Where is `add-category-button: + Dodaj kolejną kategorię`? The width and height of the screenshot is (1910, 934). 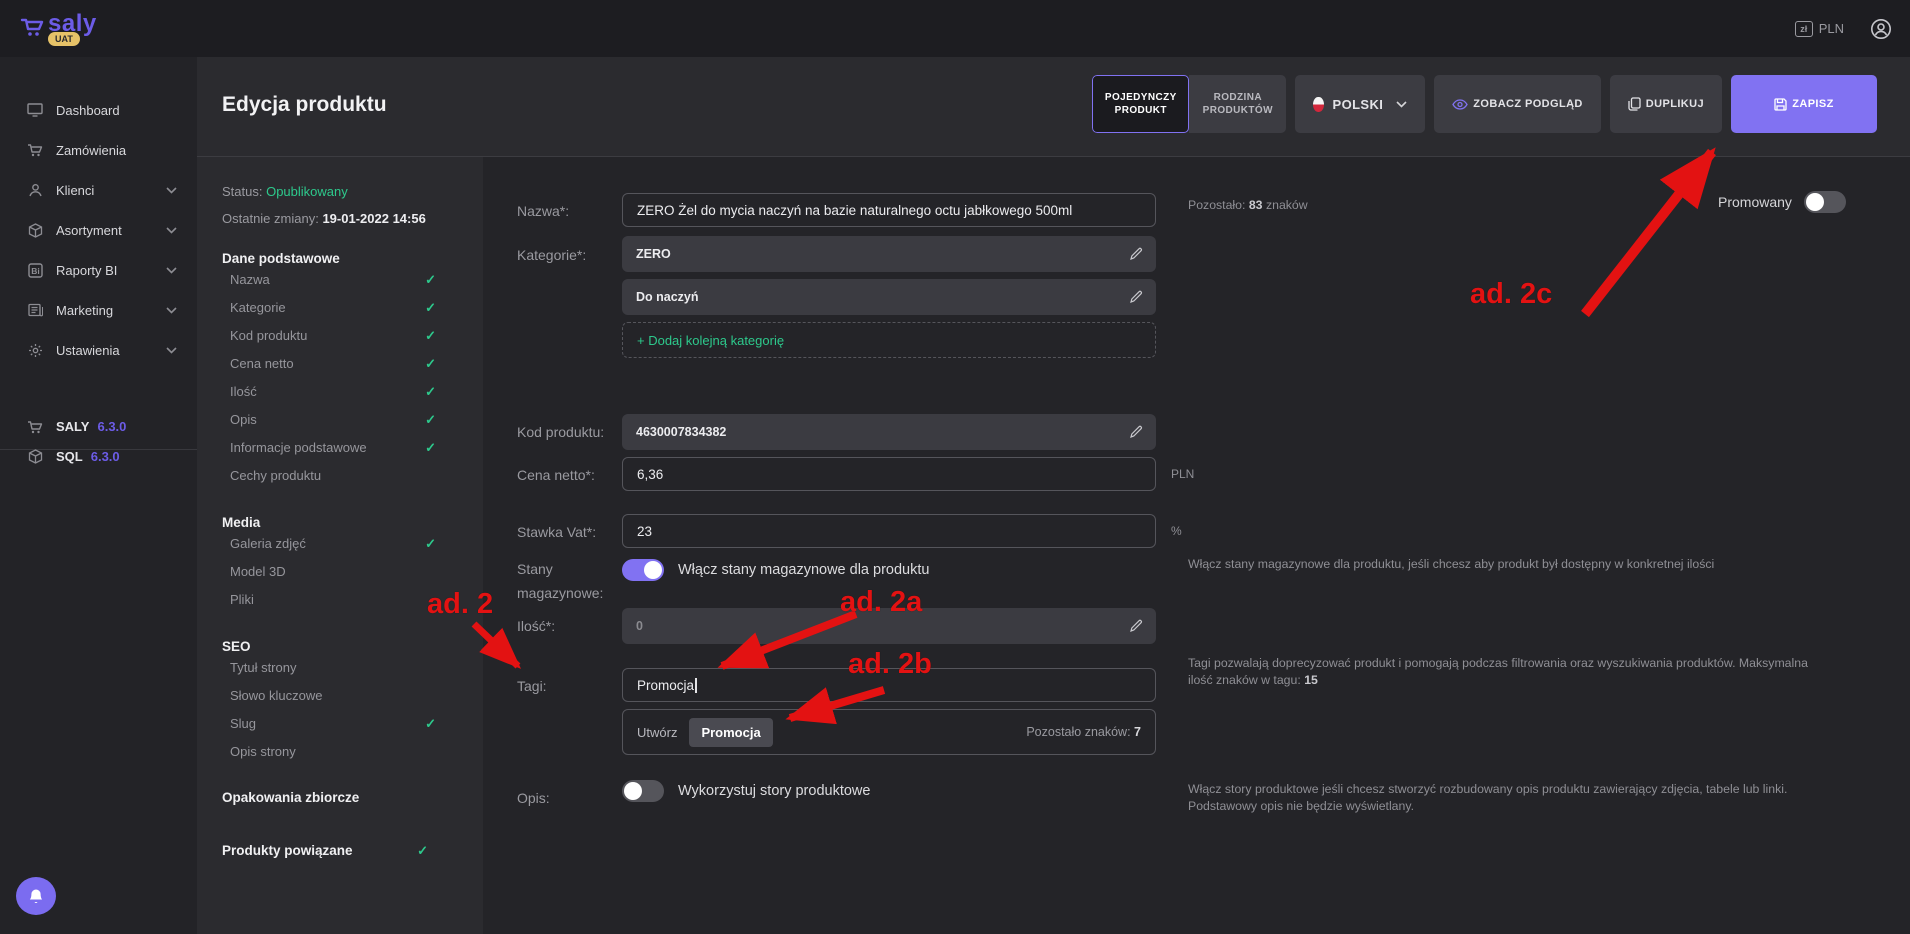
add-category-button: + Dodaj kolejną kategorię is located at coordinates (889, 340).